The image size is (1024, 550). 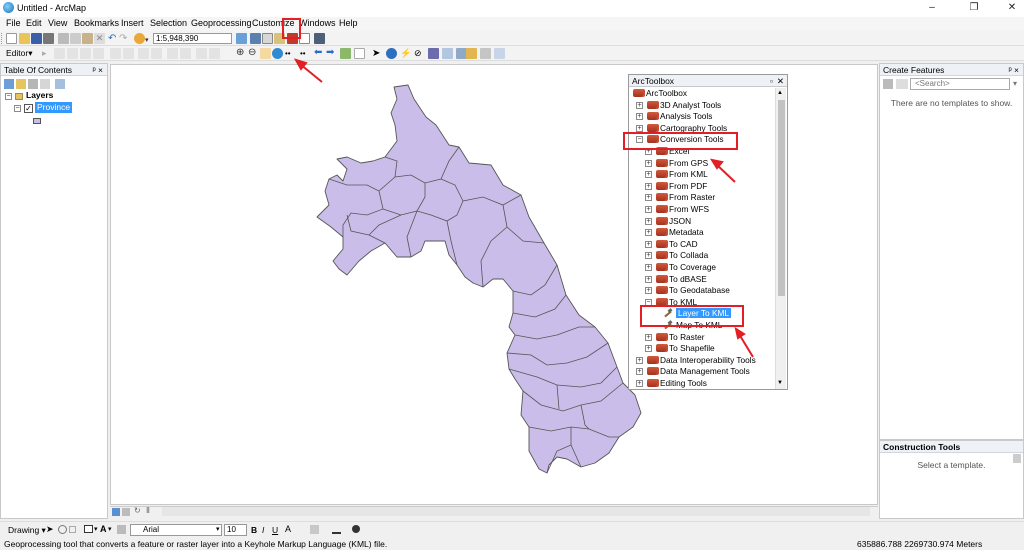 I want to click on redo-icon: ↷, so click(x=124, y=38).